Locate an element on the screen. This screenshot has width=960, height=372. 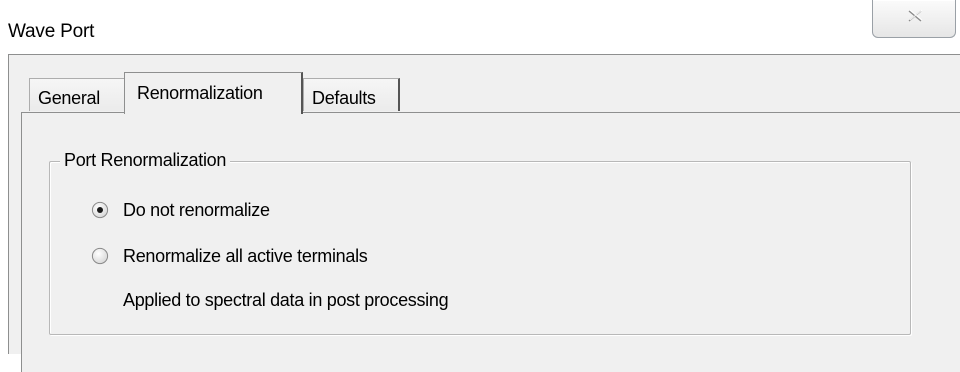
radio-renormalize-all-active-terminals: Renormalize all active terminals is located at coordinates (271, 259).